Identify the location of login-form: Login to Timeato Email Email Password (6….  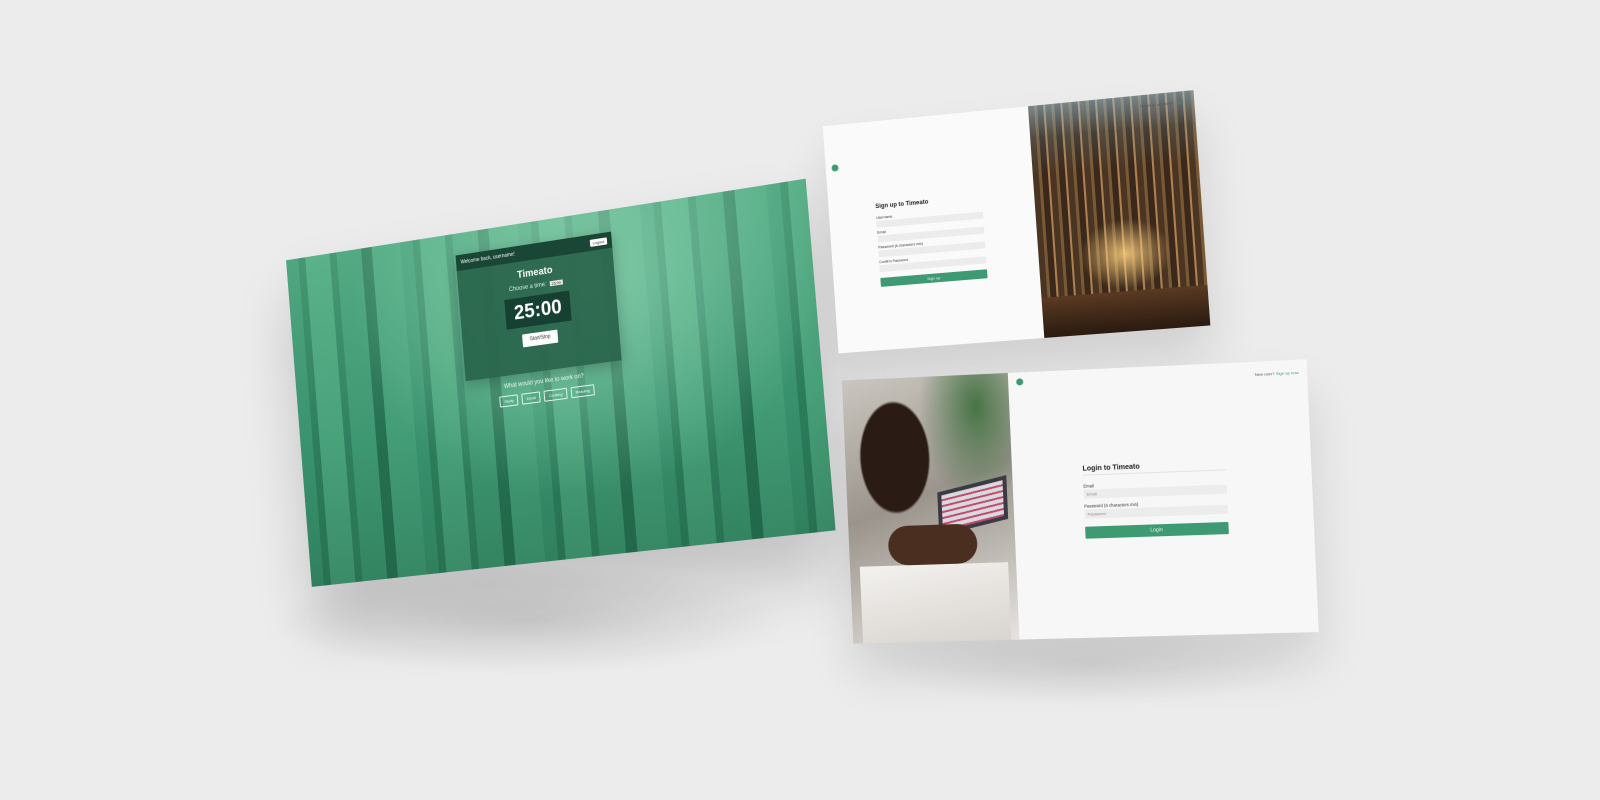
(1155, 499).